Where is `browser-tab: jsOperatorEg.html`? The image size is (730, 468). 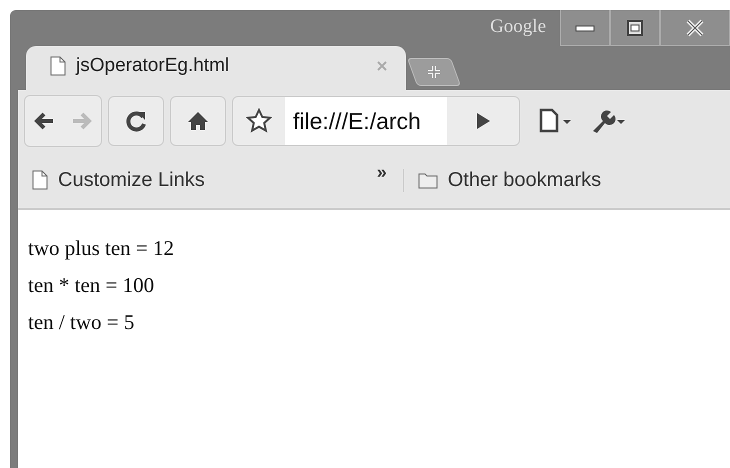
browser-tab: jsOperatorEg.html is located at coordinates (216, 68).